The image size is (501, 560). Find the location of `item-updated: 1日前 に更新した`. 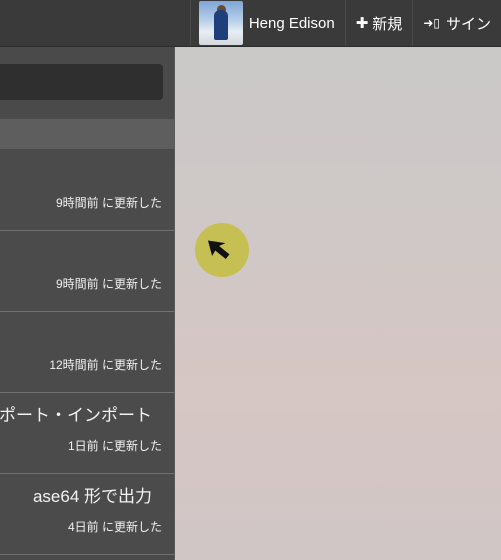

item-updated: 1日前 に更新した is located at coordinates (114, 446).